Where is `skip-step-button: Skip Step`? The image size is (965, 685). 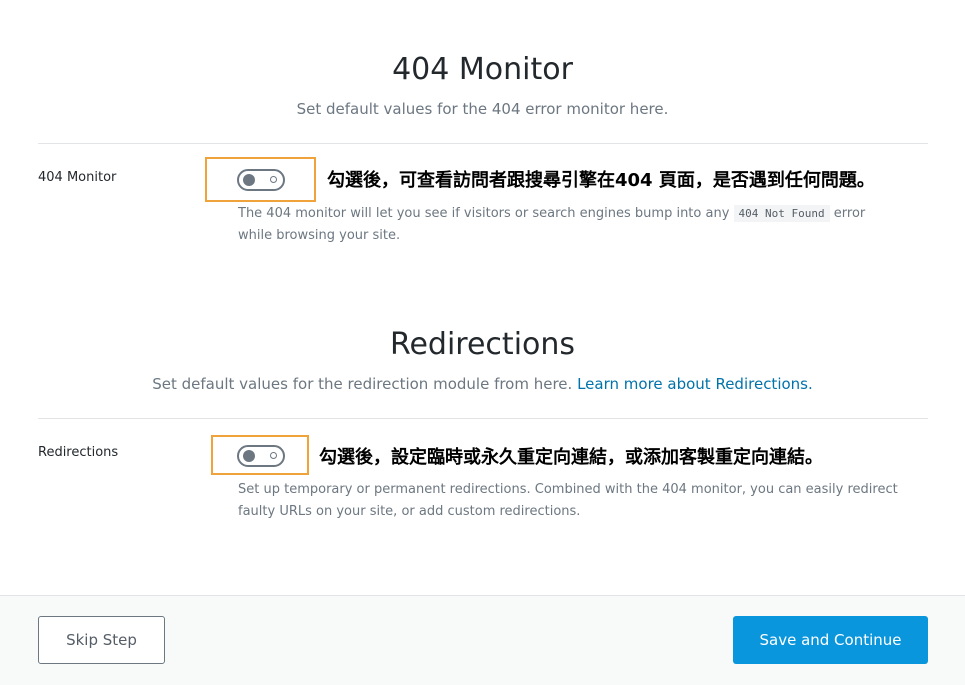
skip-step-button: Skip Step is located at coordinates (101, 640).